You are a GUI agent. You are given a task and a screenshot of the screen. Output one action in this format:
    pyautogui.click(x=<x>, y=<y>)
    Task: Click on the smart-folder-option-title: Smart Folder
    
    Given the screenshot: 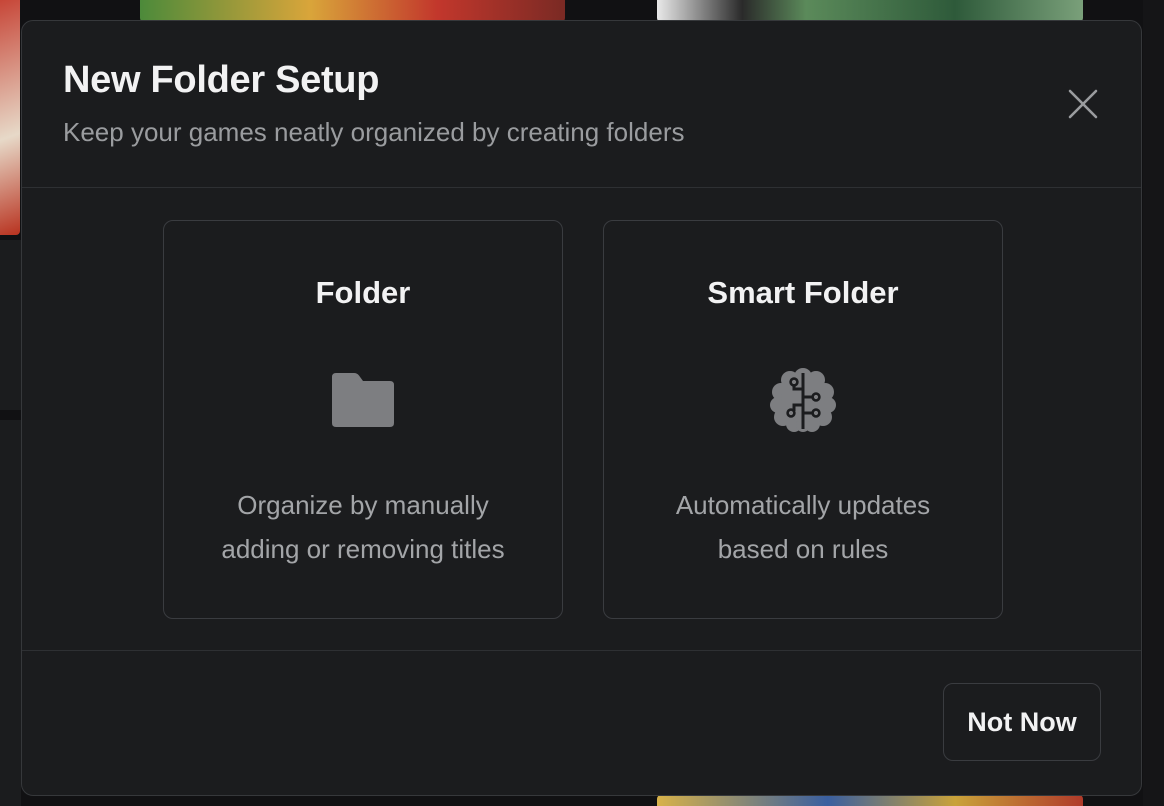 What is the action you would take?
    pyautogui.click(x=803, y=292)
    